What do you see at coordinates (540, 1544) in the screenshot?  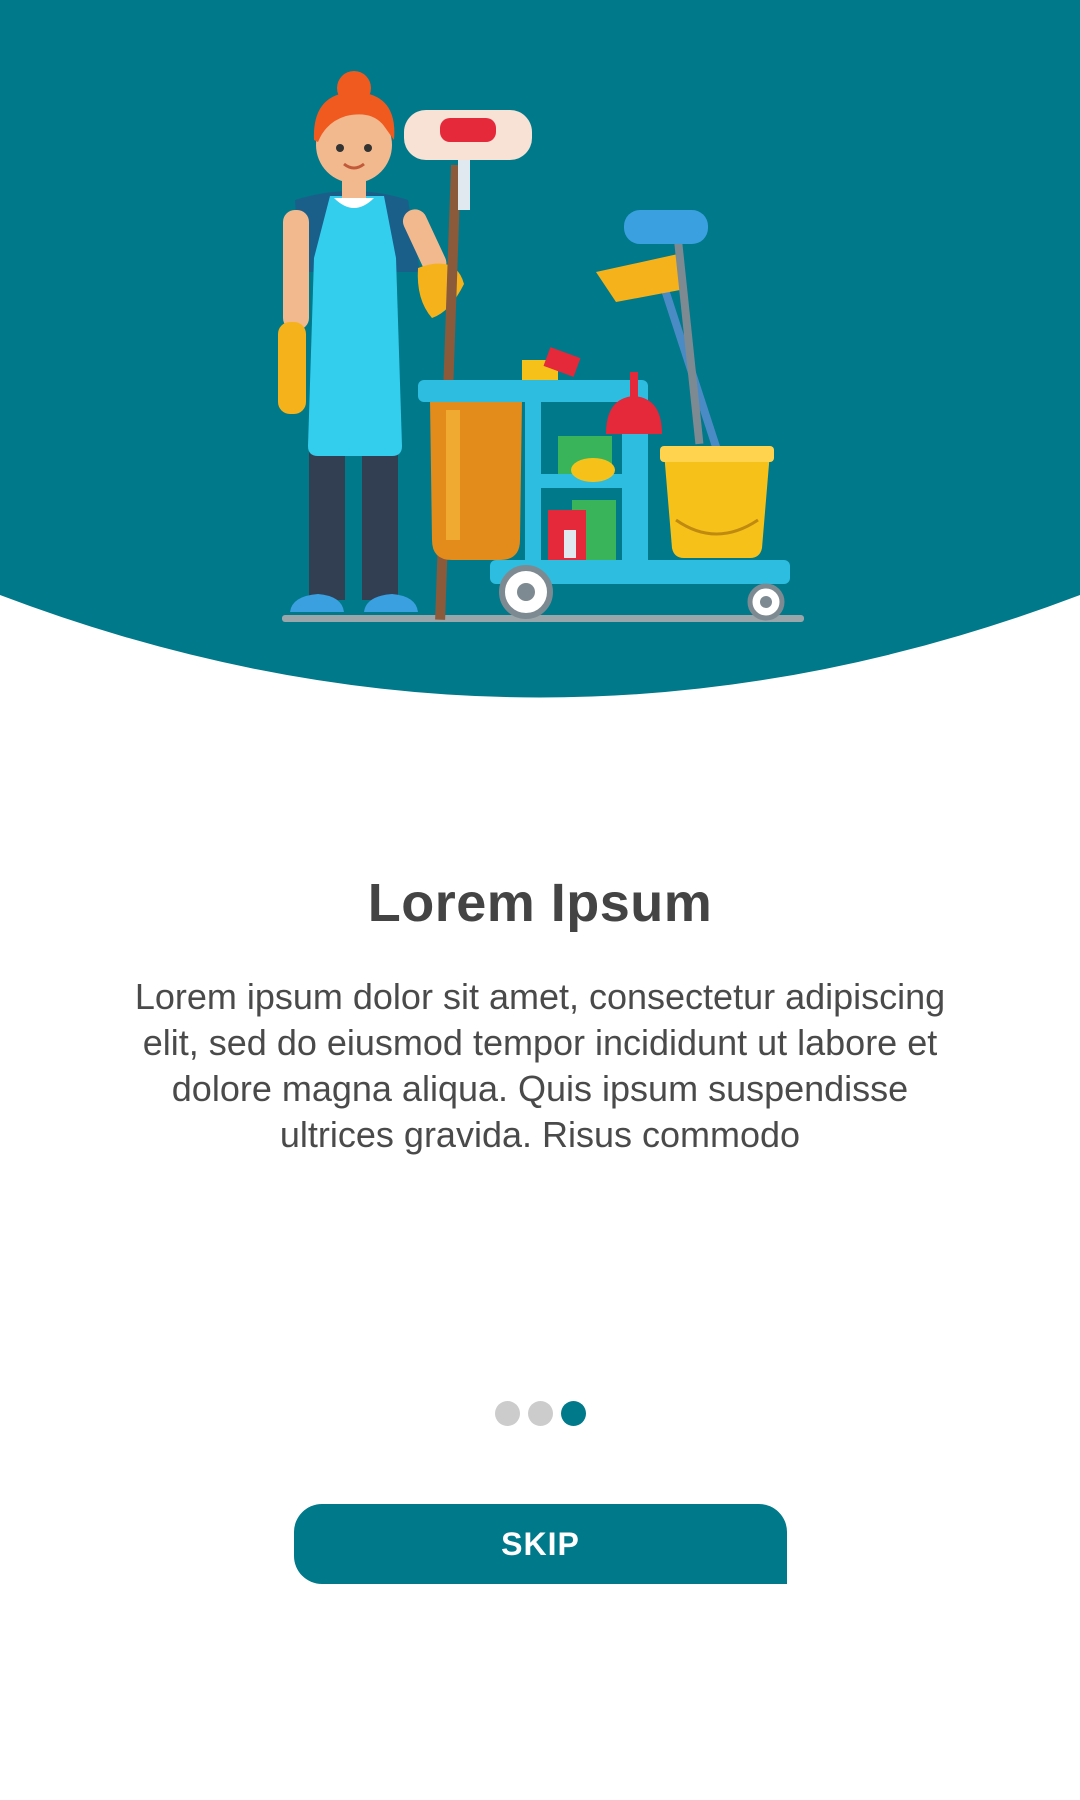 I see `skip-button: SKIP` at bounding box center [540, 1544].